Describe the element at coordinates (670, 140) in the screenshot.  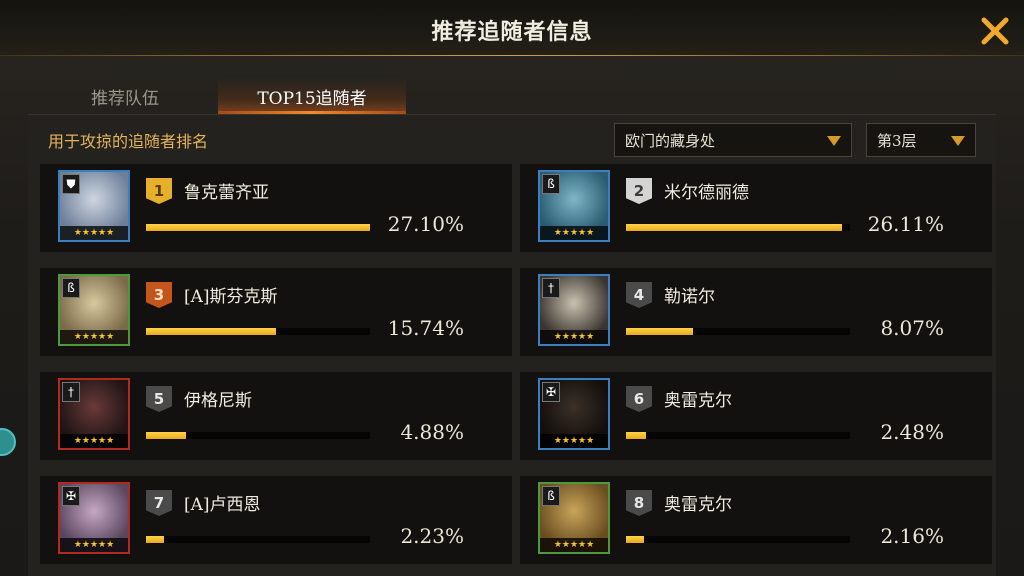
I see `location-dropdown-value: 欧门的藏身处` at that location.